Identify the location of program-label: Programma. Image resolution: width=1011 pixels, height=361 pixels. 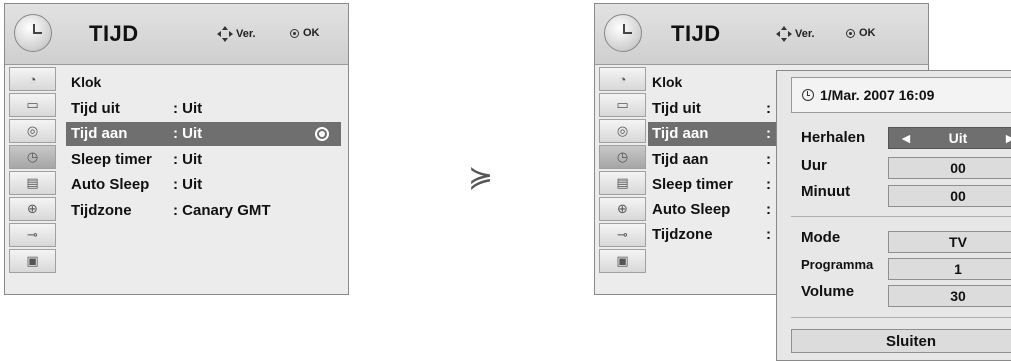
(837, 264).